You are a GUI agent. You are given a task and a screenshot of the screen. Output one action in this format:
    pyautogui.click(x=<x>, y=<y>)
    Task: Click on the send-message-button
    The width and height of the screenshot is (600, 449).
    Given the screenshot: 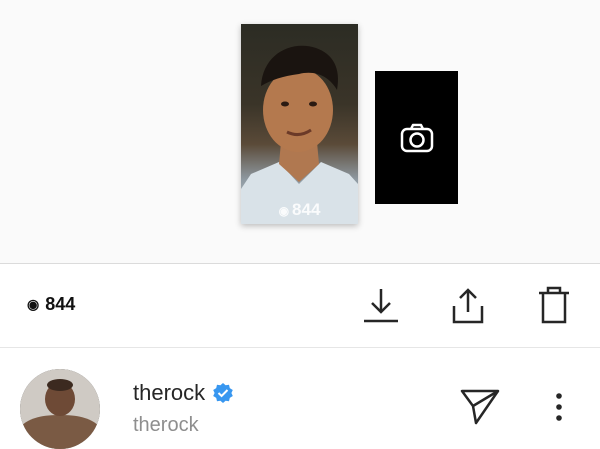 What is the action you would take?
    pyautogui.click(x=480, y=409)
    